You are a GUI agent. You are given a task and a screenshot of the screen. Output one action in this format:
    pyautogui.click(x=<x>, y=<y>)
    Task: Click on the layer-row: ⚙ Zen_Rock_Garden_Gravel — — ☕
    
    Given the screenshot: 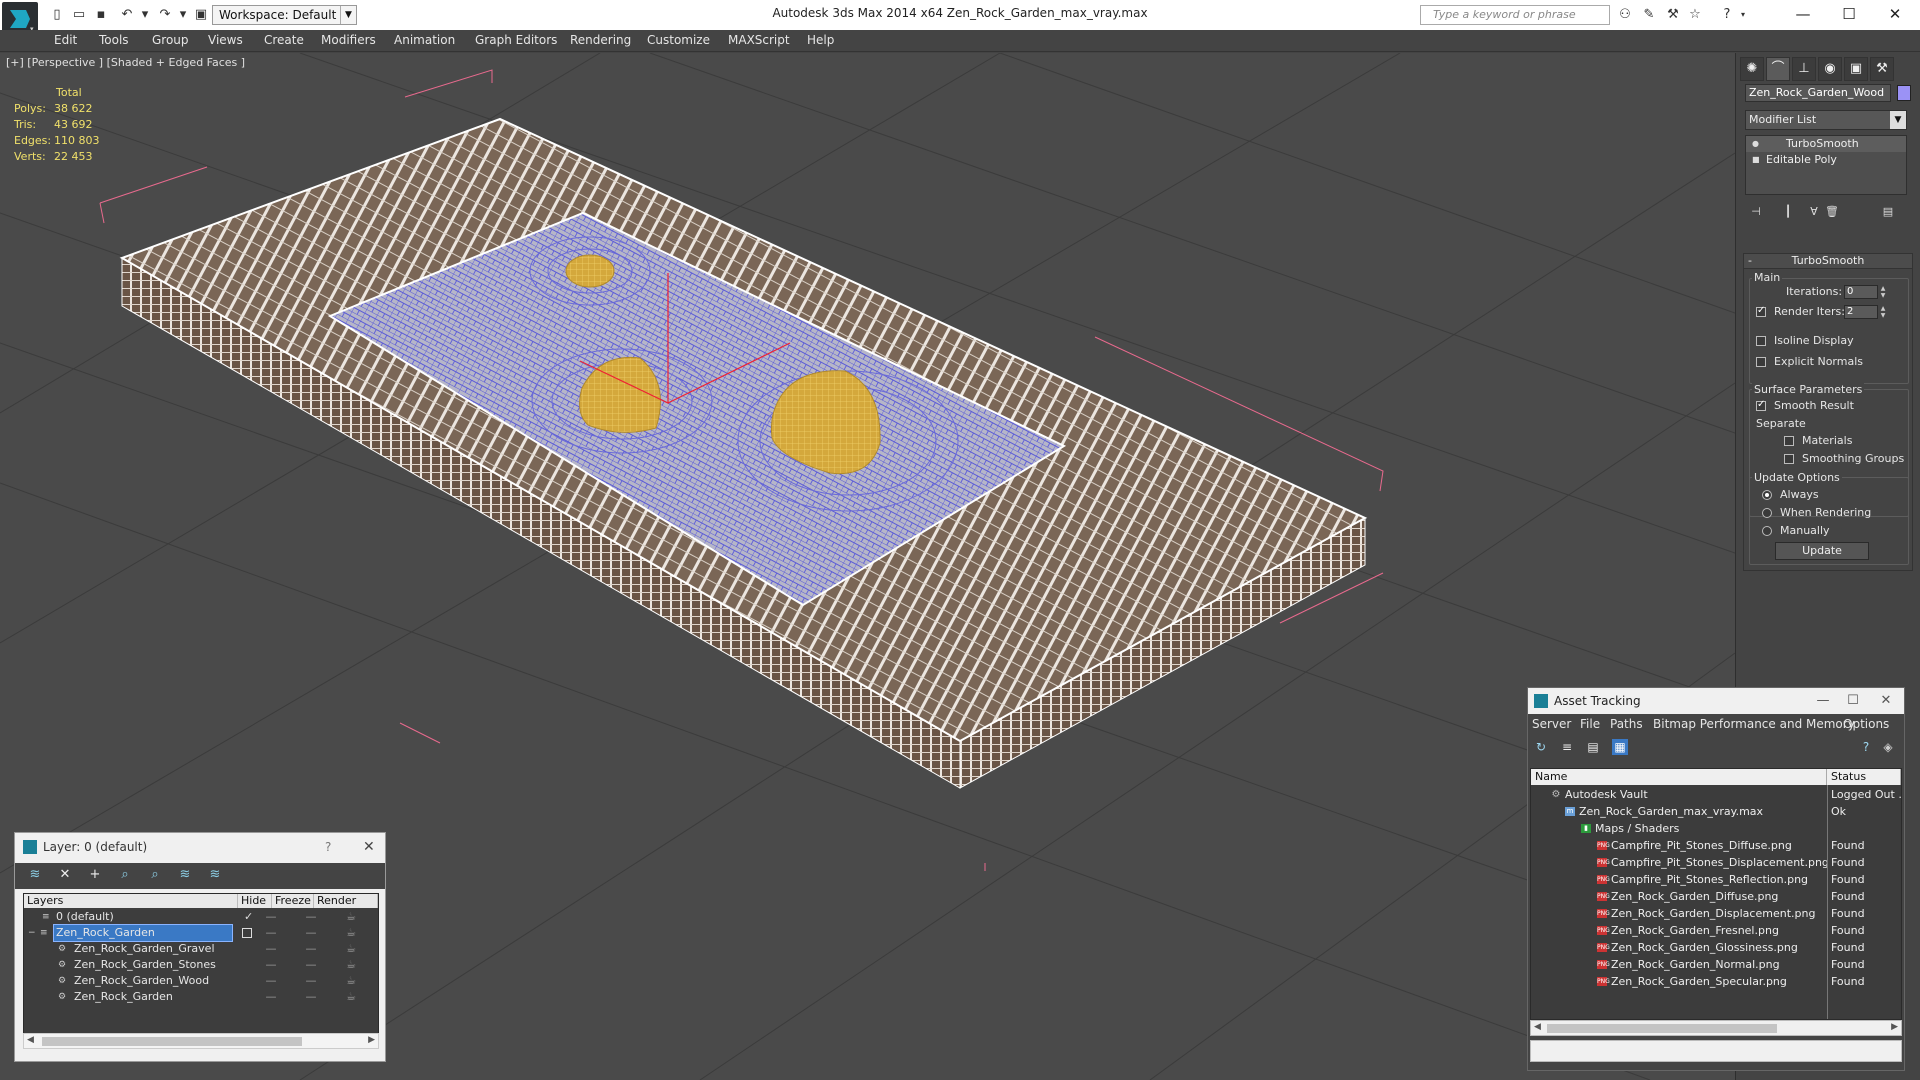 What is the action you would take?
    pyautogui.click(x=201, y=949)
    